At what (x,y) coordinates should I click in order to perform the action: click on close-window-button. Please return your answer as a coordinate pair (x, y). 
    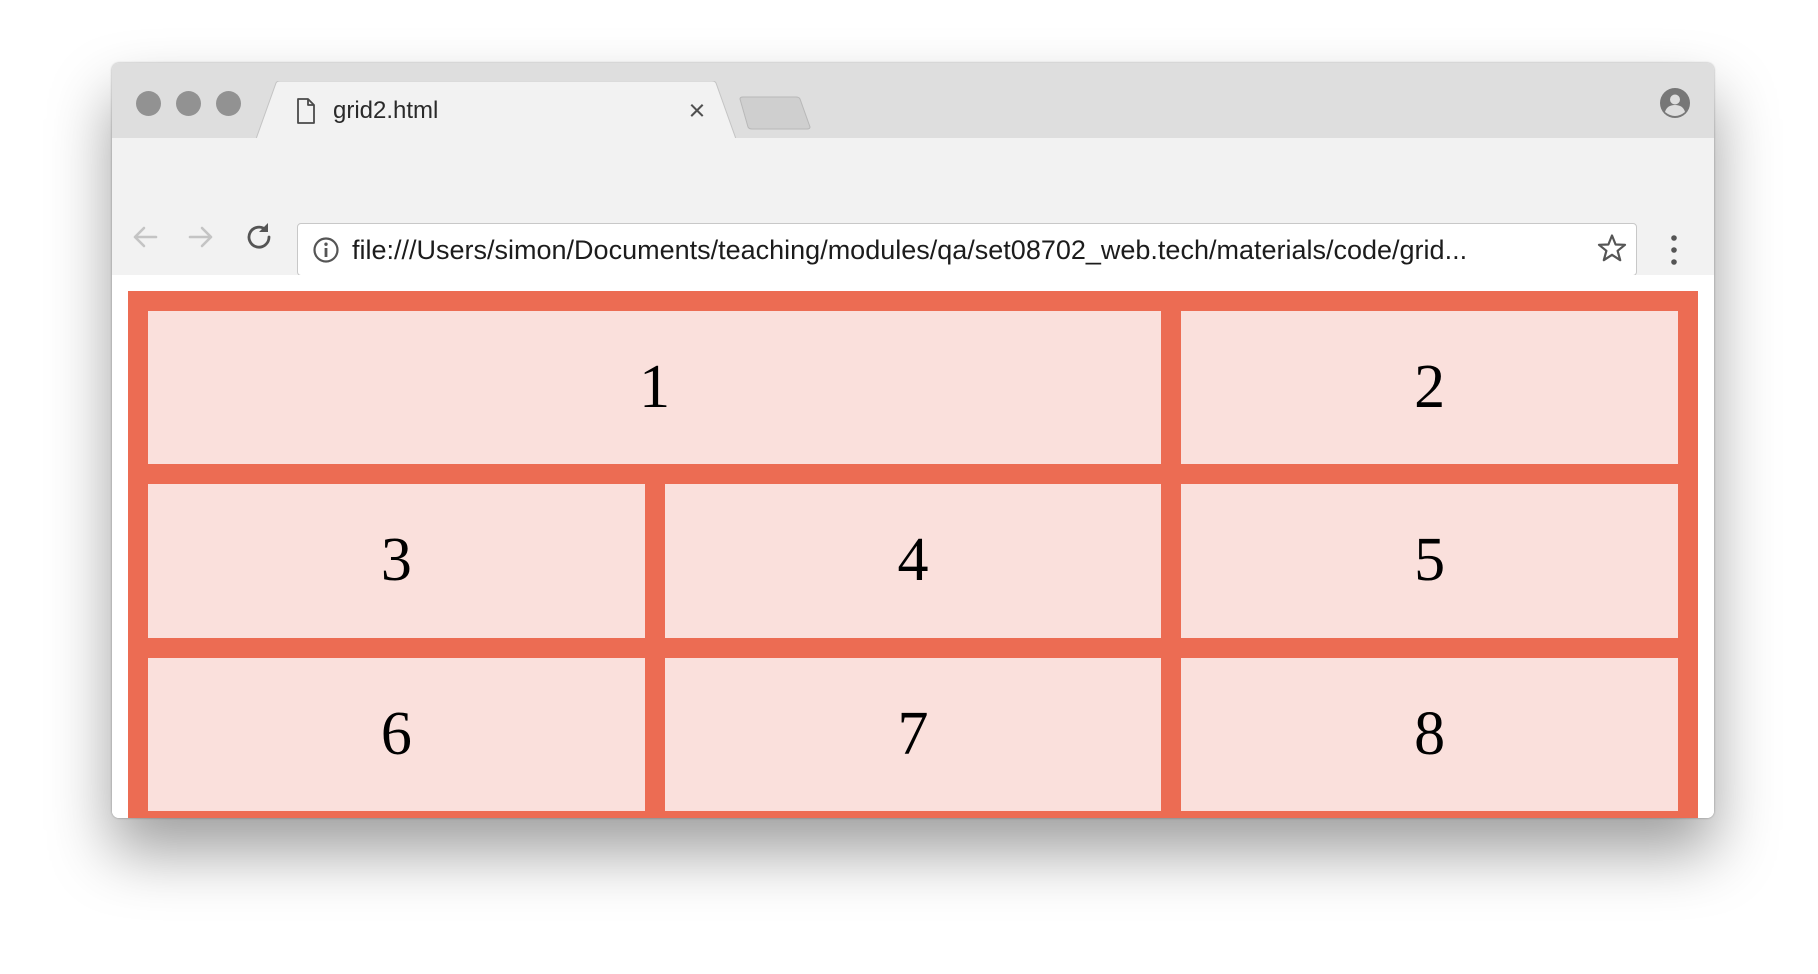
    Looking at the image, I should click on (148, 103).